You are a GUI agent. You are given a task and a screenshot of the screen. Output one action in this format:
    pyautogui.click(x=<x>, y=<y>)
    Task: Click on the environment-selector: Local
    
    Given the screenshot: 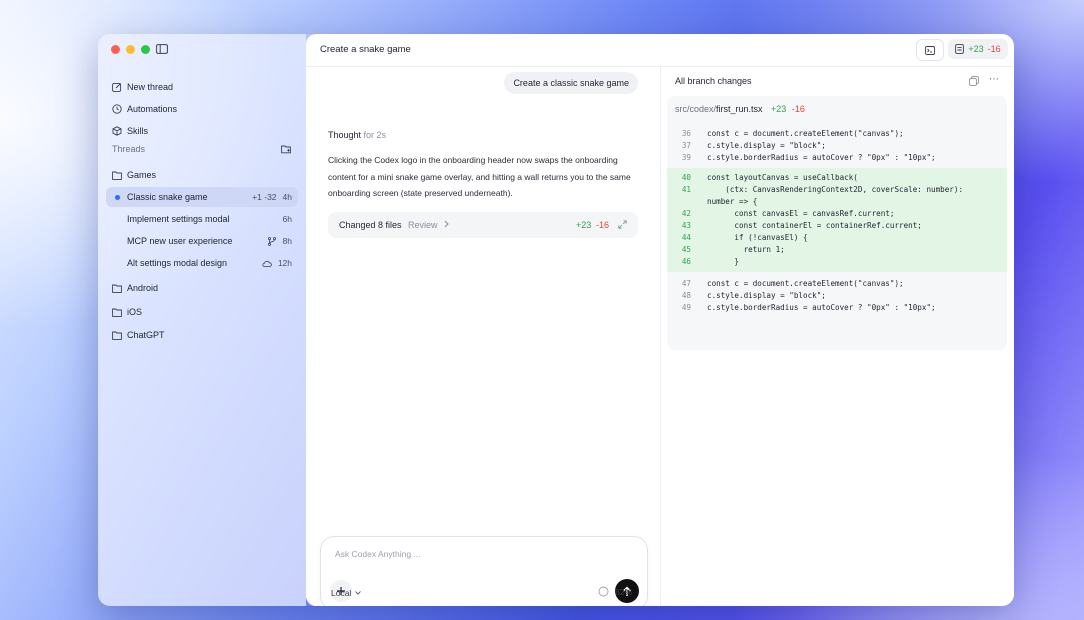 What is the action you would take?
    pyautogui.click(x=346, y=593)
    